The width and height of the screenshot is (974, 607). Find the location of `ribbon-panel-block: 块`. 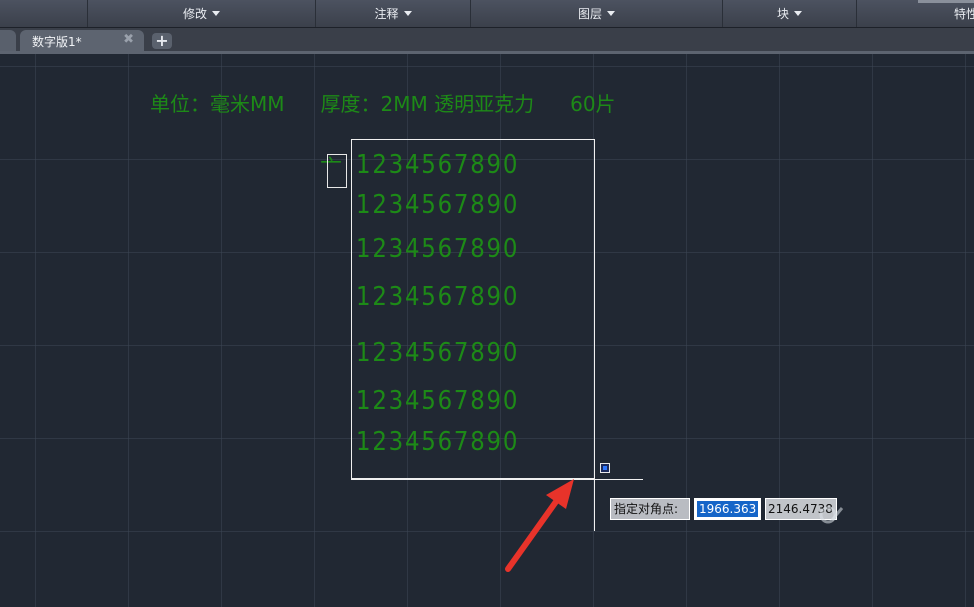

ribbon-panel-block: 块 is located at coordinates (790, 13).